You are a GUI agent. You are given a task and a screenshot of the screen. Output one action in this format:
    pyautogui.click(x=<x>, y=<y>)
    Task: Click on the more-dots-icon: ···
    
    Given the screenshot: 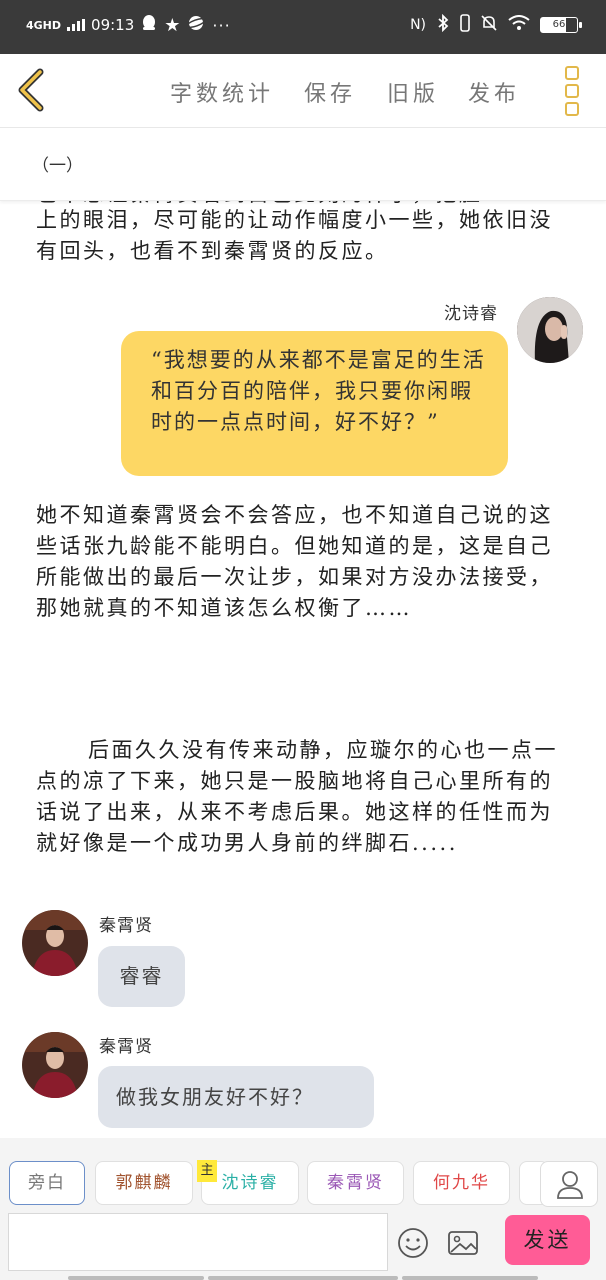 What is the action you would take?
    pyautogui.click(x=221, y=25)
    